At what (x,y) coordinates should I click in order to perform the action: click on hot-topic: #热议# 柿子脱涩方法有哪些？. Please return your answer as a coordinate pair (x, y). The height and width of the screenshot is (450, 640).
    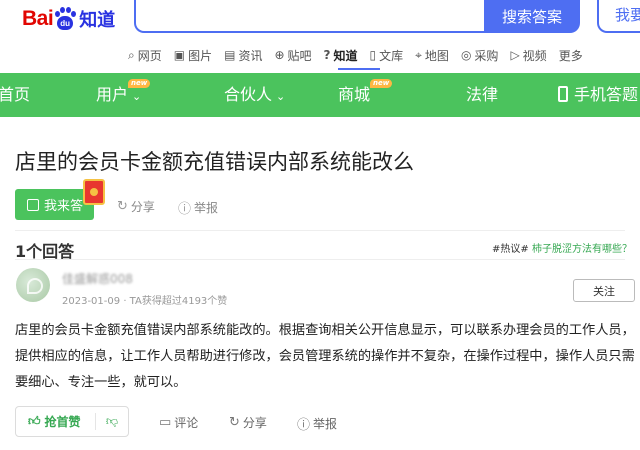
    Looking at the image, I should click on (562, 247).